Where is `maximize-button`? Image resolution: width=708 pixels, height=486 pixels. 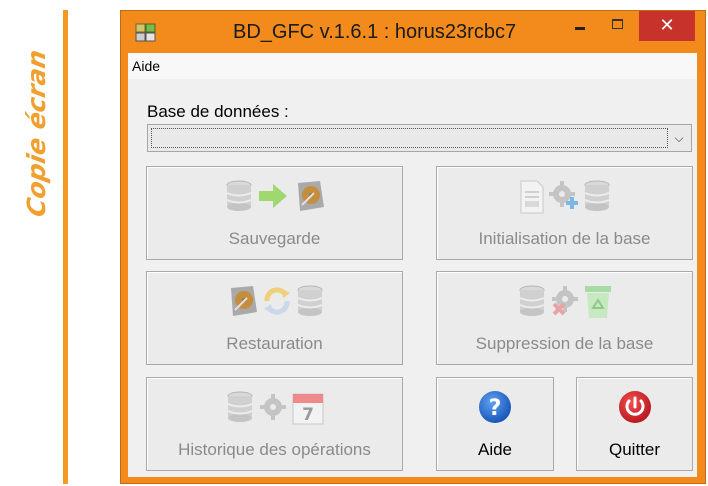
maximize-button is located at coordinates (618, 26).